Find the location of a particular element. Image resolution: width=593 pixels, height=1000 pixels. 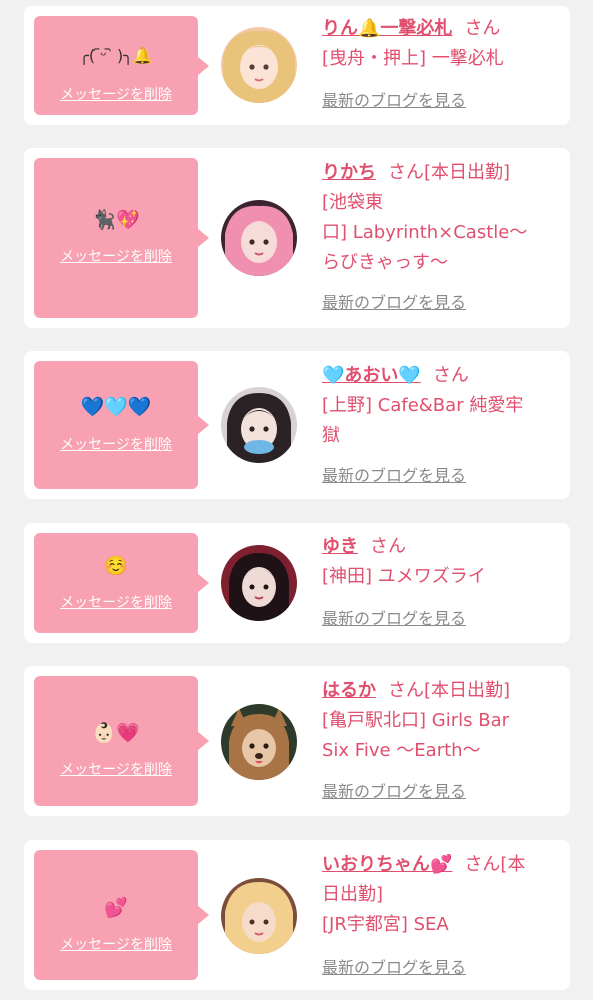

cast-name-link: りん🔔一撃必札 is located at coordinates (387, 28).